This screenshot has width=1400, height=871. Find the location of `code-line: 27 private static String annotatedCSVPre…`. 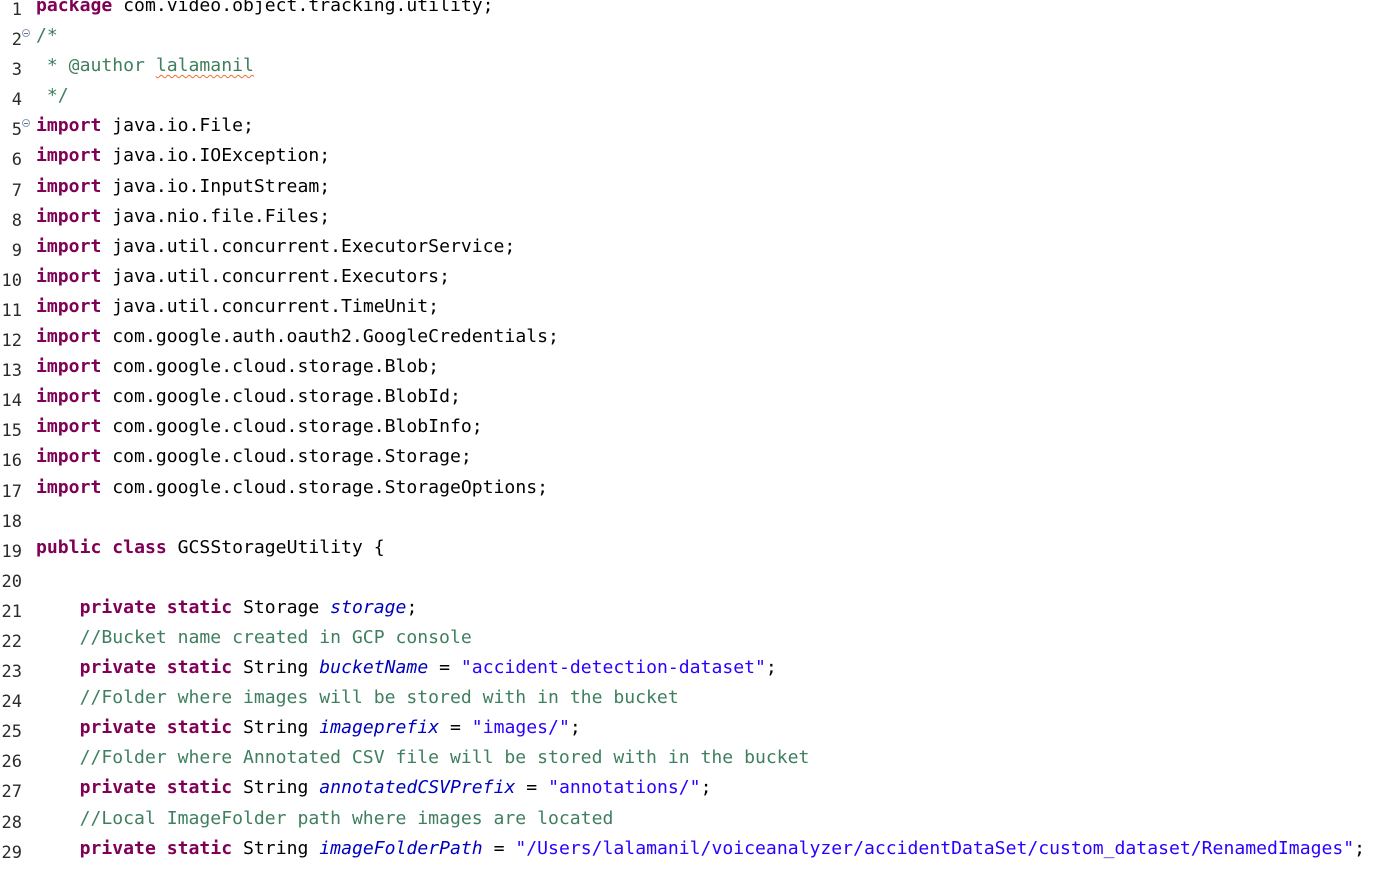

code-line: 27 private static String annotatedCSVPre… is located at coordinates (700, 788).